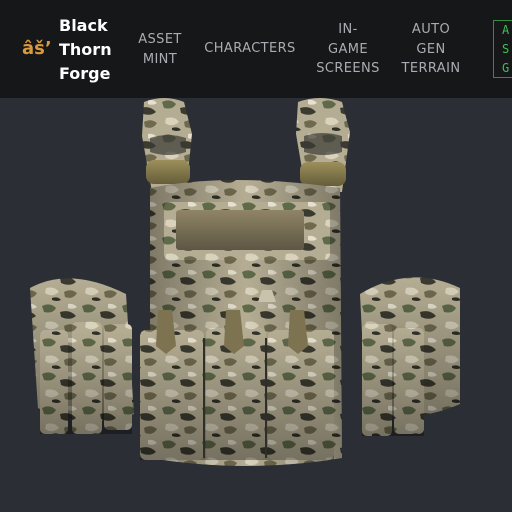 The width and height of the screenshot is (512, 512). What do you see at coordinates (82, 356) in the screenshot?
I see `left-side-pouch` at bounding box center [82, 356].